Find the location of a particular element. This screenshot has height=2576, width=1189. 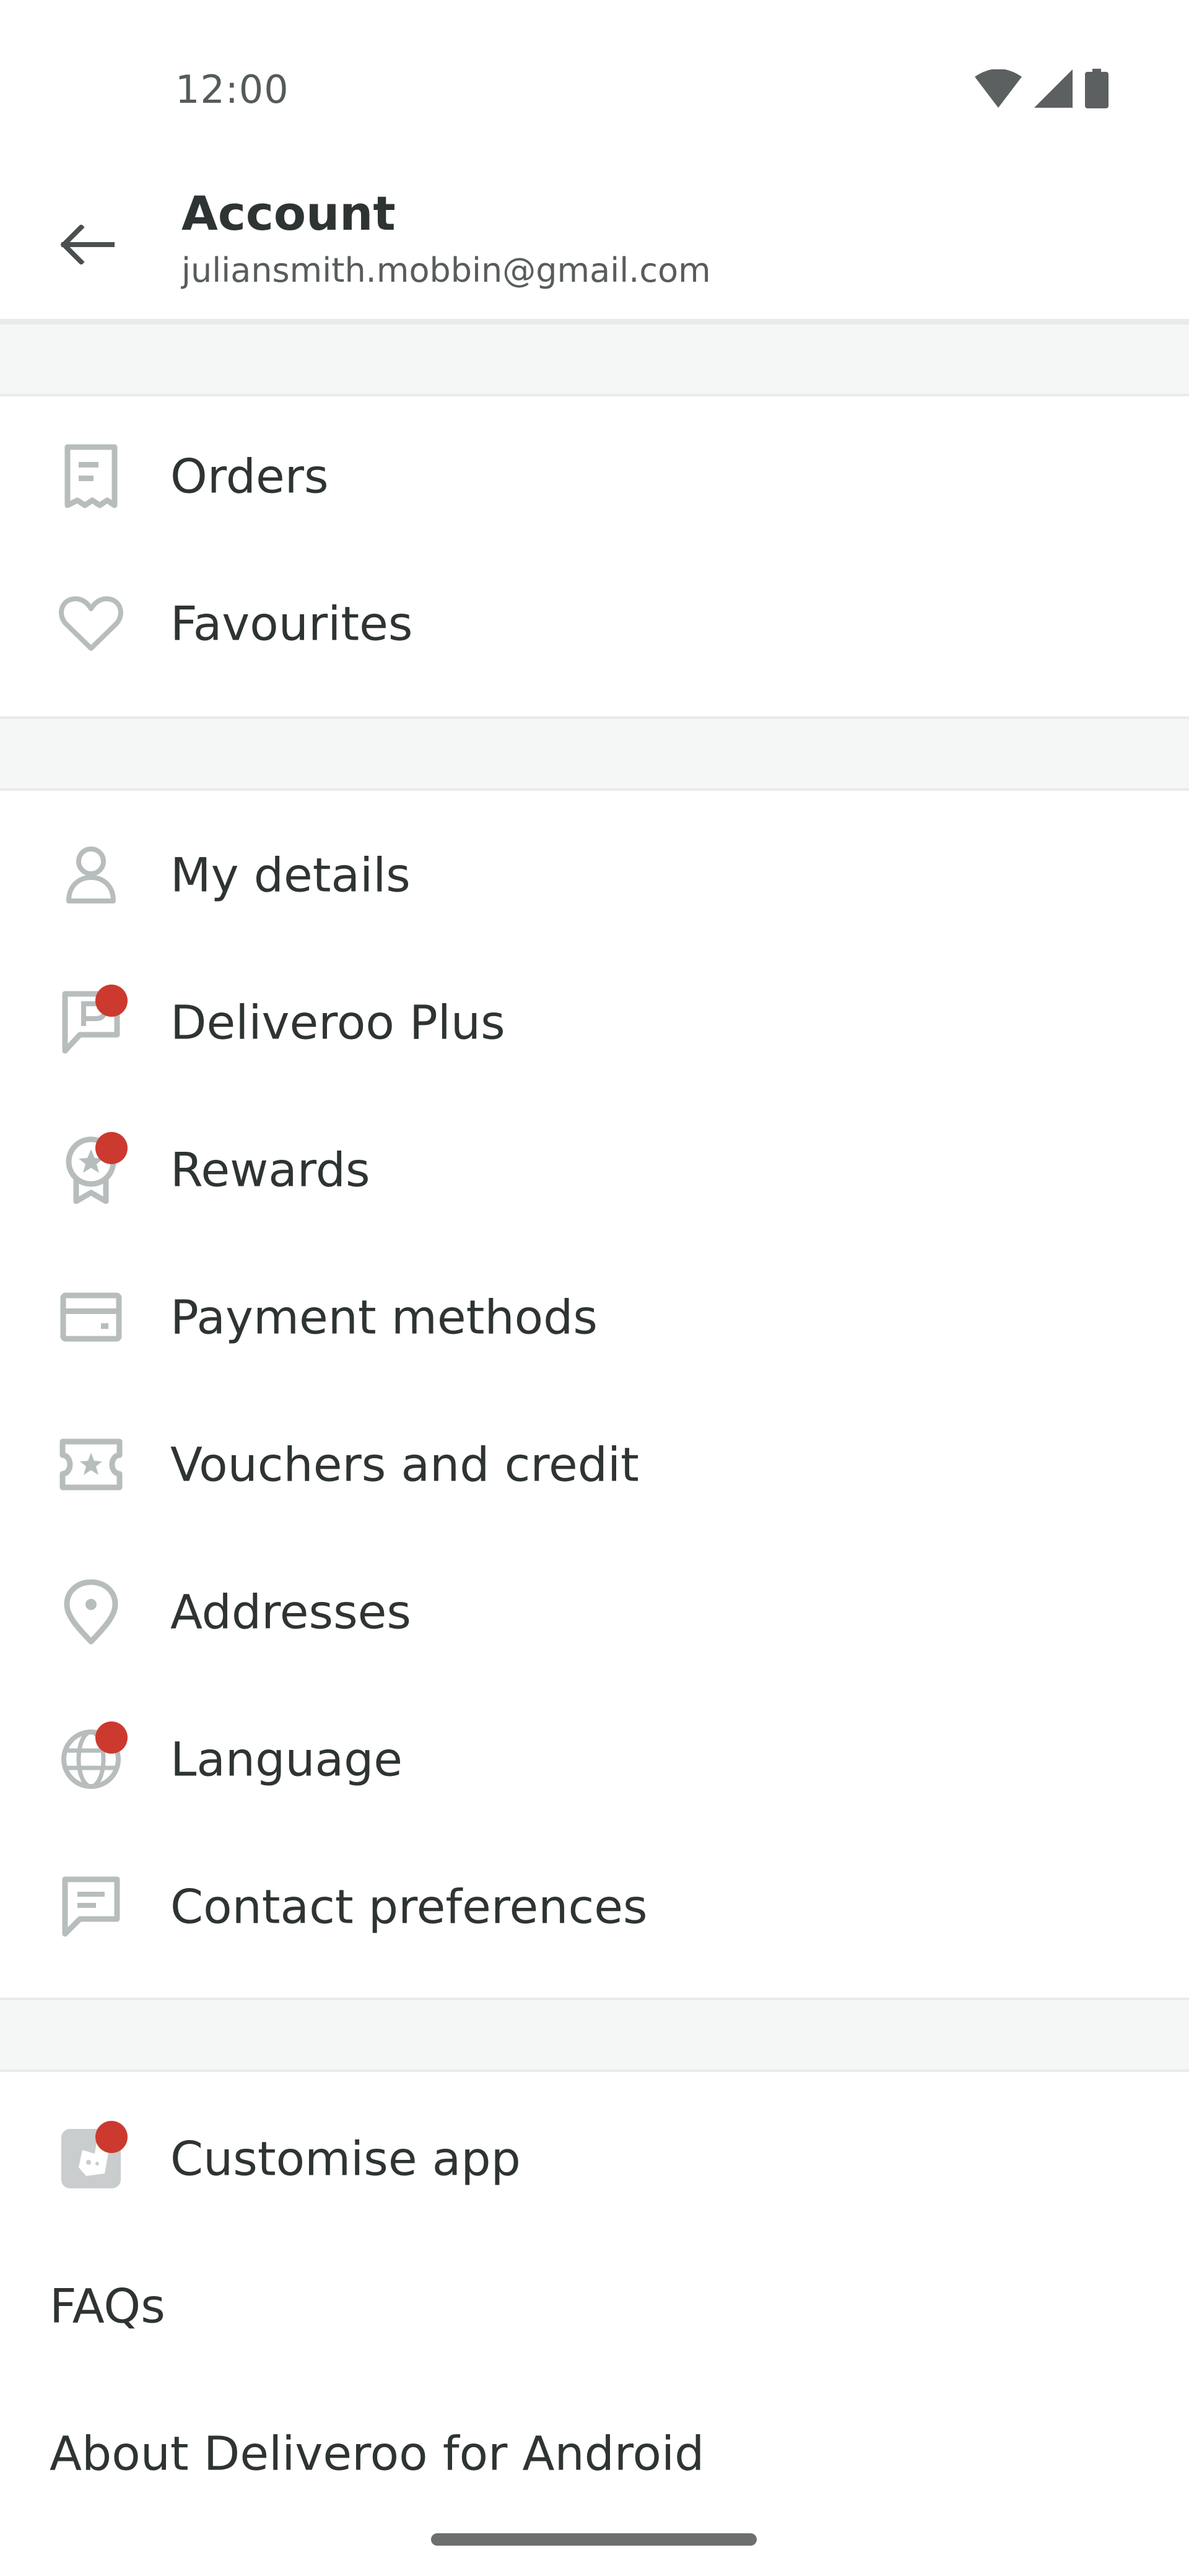

credit-card-icon is located at coordinates (91, 1317).